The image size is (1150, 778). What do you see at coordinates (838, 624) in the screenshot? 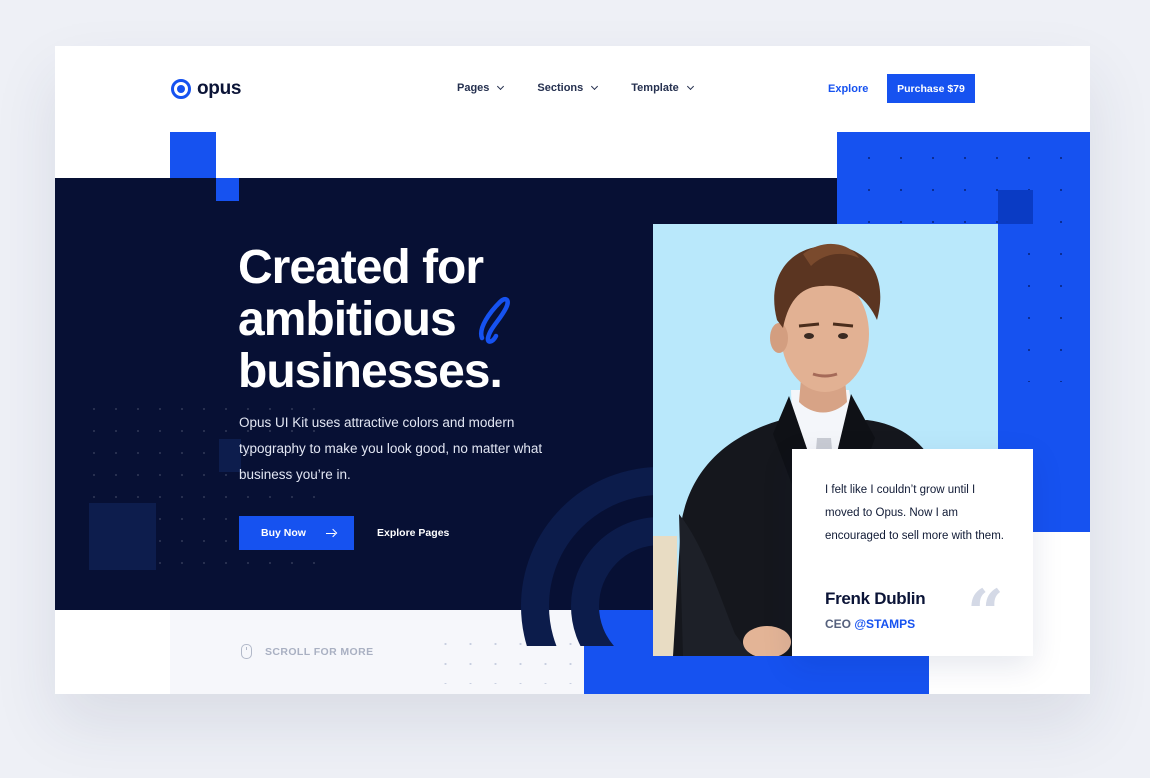
I see `author-title: CEO` at bounding box center [838, 624].